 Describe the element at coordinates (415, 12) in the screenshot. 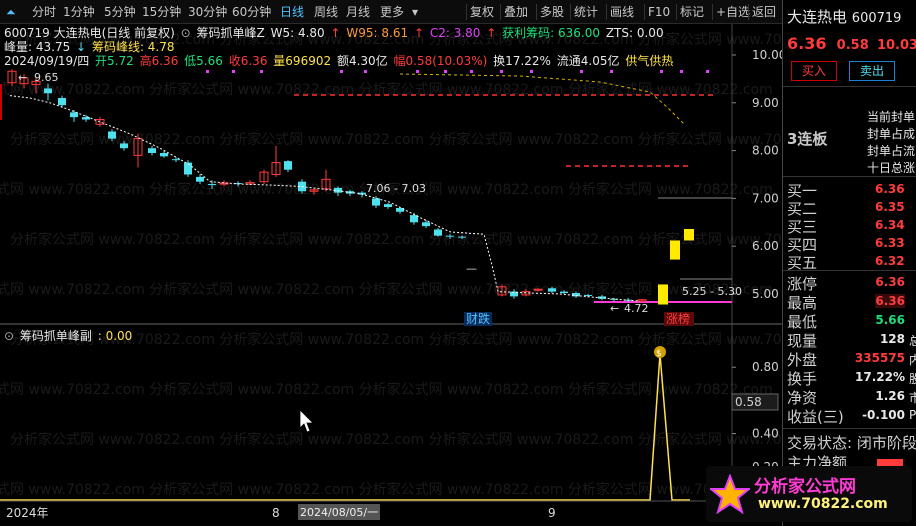

I see `more-chevron-icon: ▾` at that location.